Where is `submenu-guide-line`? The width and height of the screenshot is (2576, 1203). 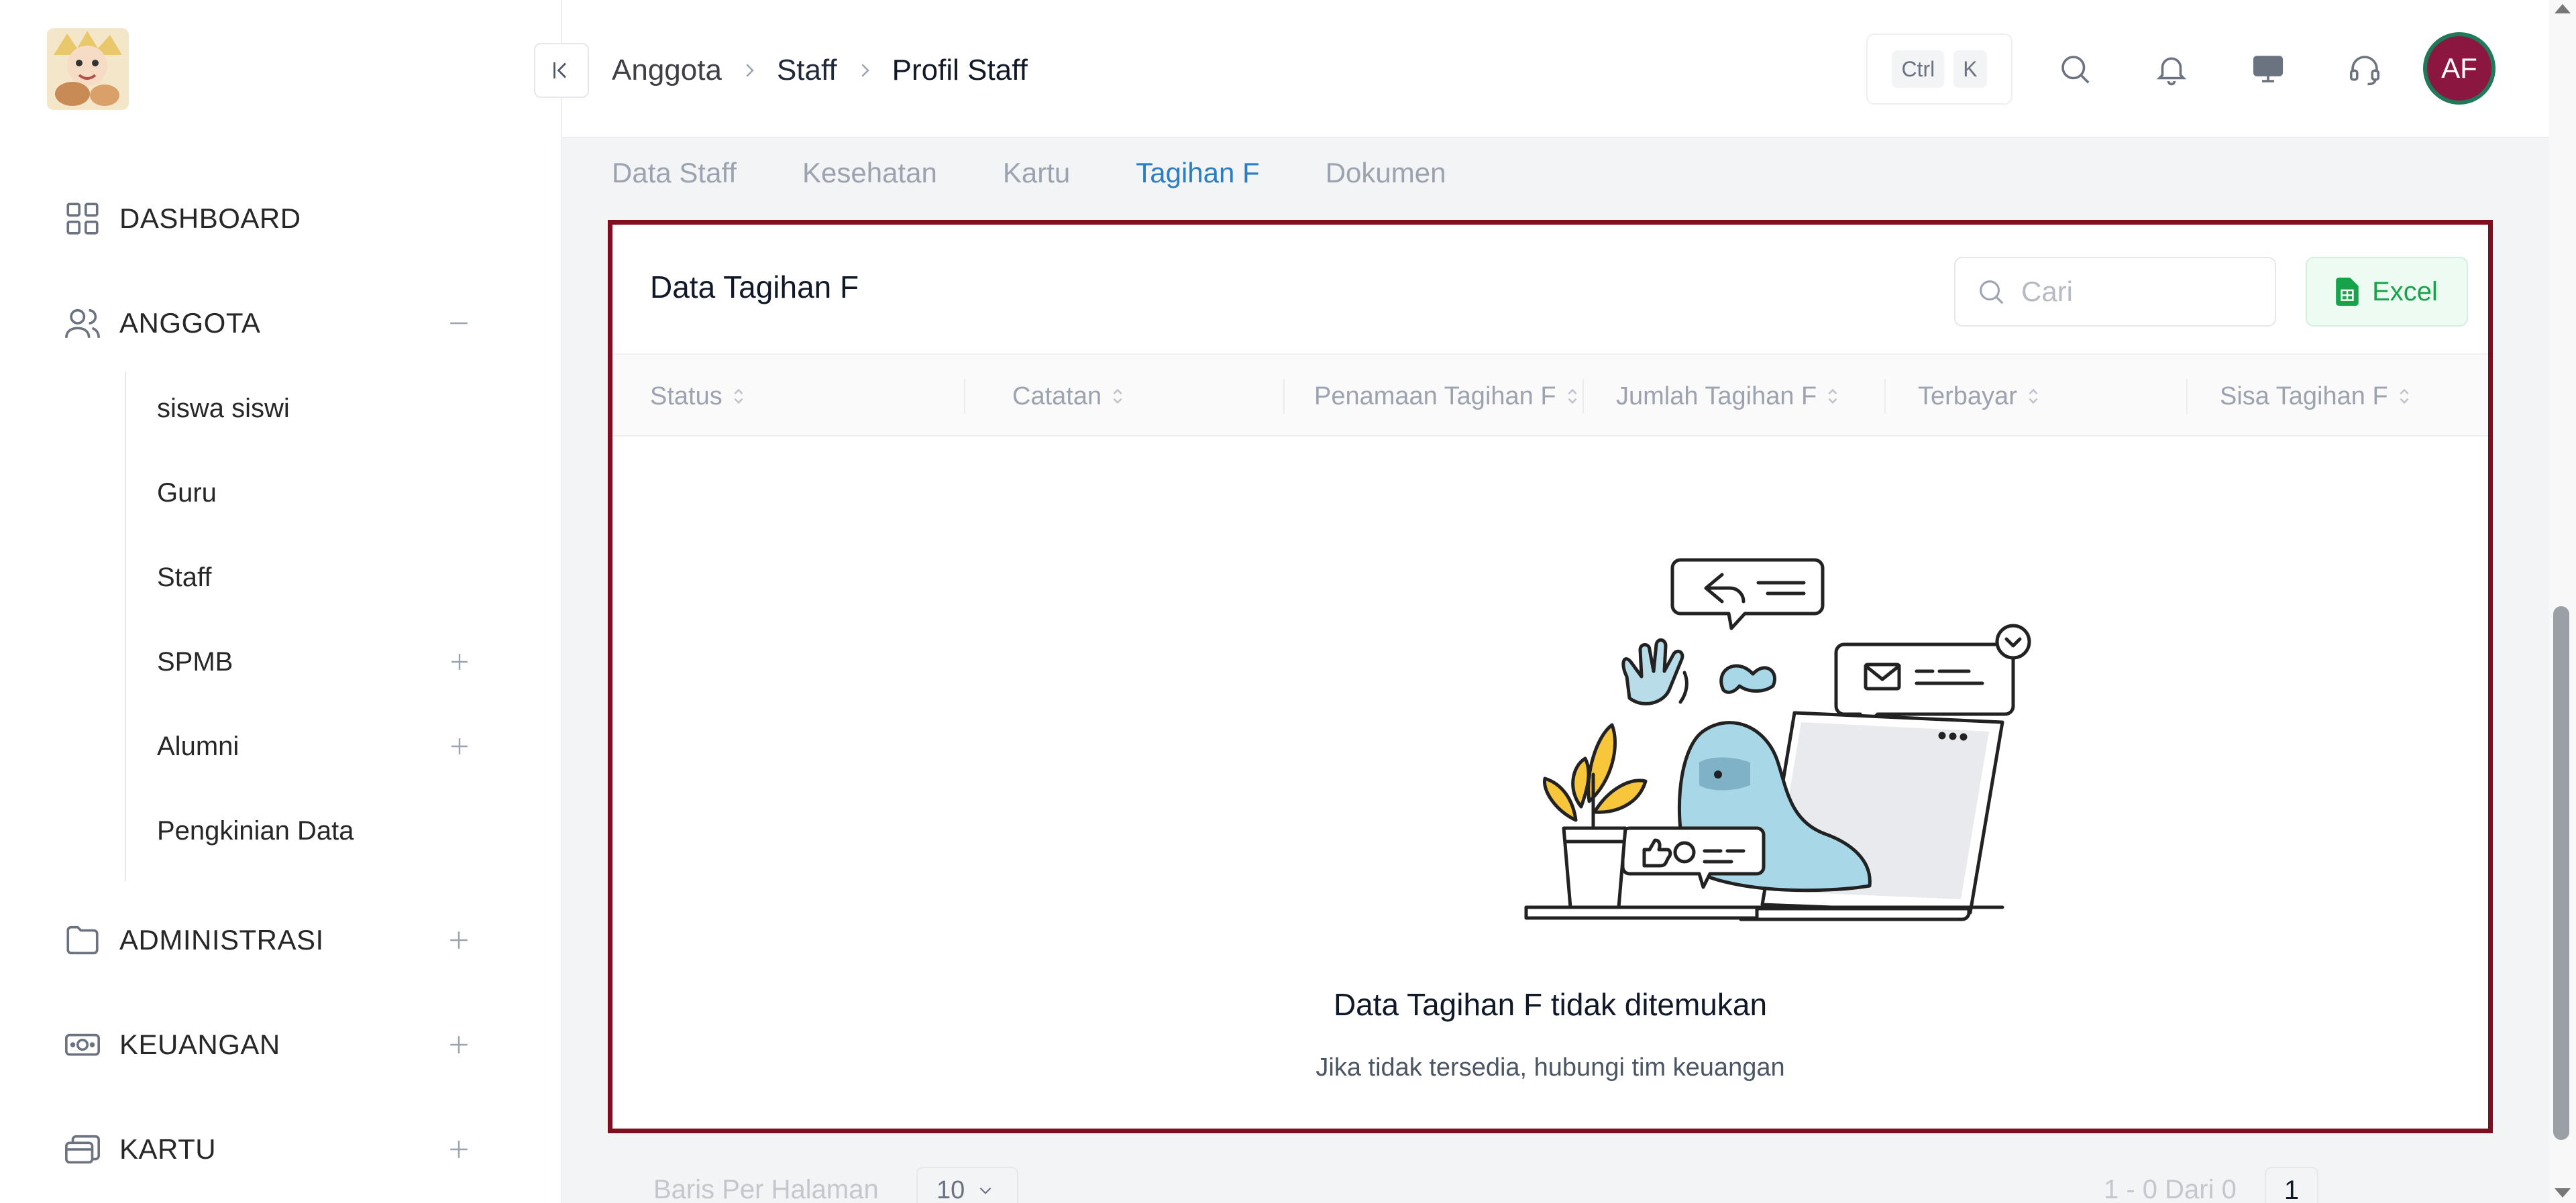 submenu-guide-line is located at coordinates (125, 626).